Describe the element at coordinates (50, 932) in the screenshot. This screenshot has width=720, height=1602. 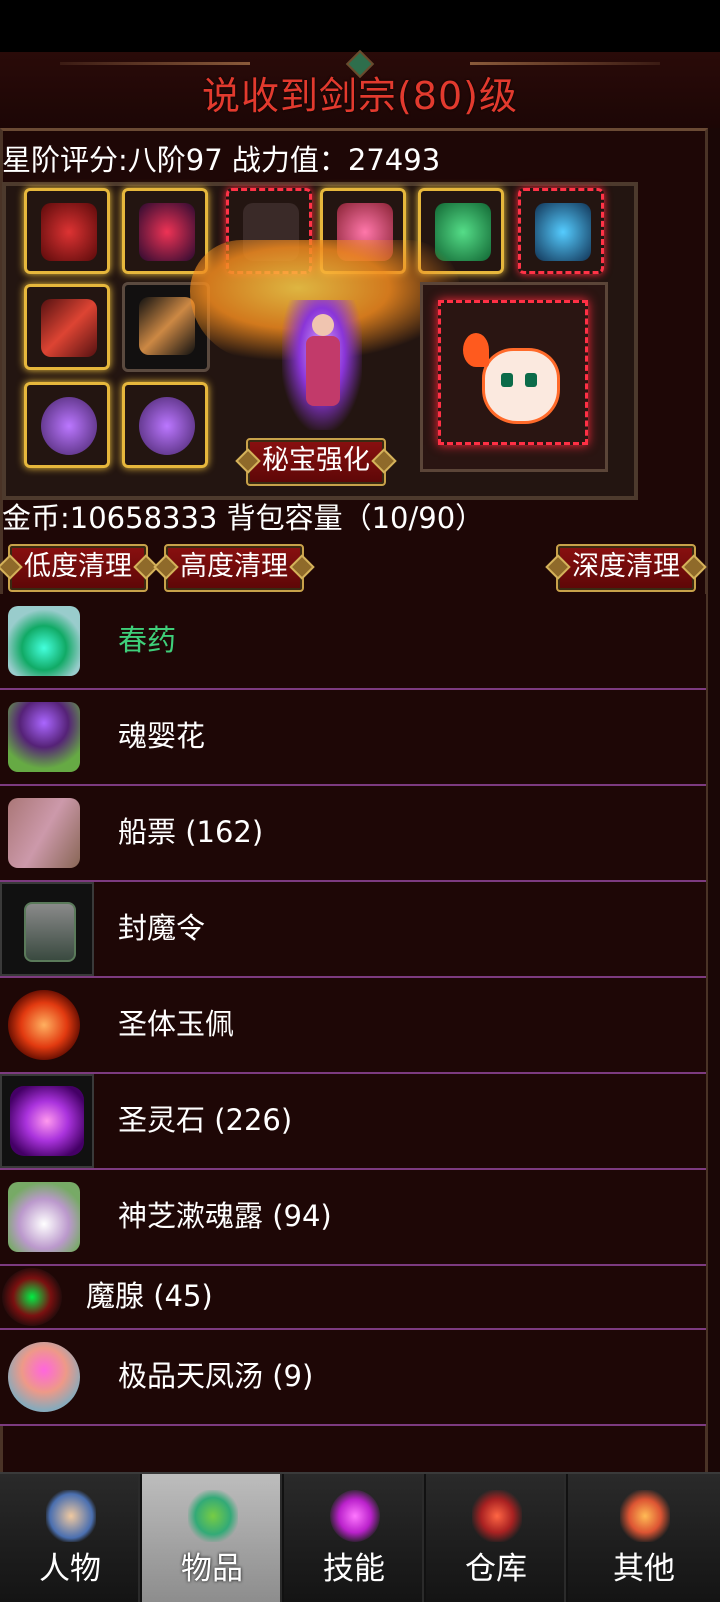
I see `seal-token-shape` at that location.